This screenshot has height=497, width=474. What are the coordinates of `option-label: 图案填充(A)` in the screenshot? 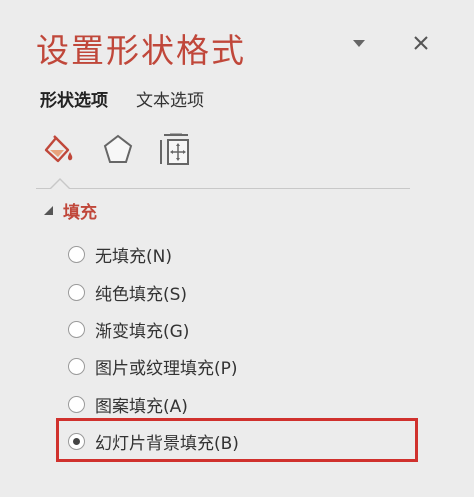 It's located at (141, 407).